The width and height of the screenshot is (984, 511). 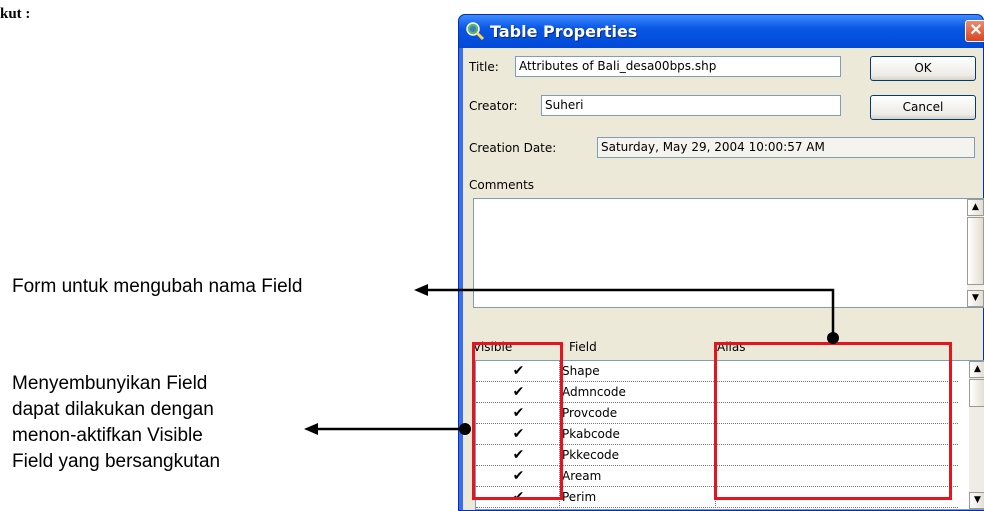 What do you see at coordinates (833, 338) in the screenshot?
I see `rename-arrow-dot` at bounding box center [833, 338].